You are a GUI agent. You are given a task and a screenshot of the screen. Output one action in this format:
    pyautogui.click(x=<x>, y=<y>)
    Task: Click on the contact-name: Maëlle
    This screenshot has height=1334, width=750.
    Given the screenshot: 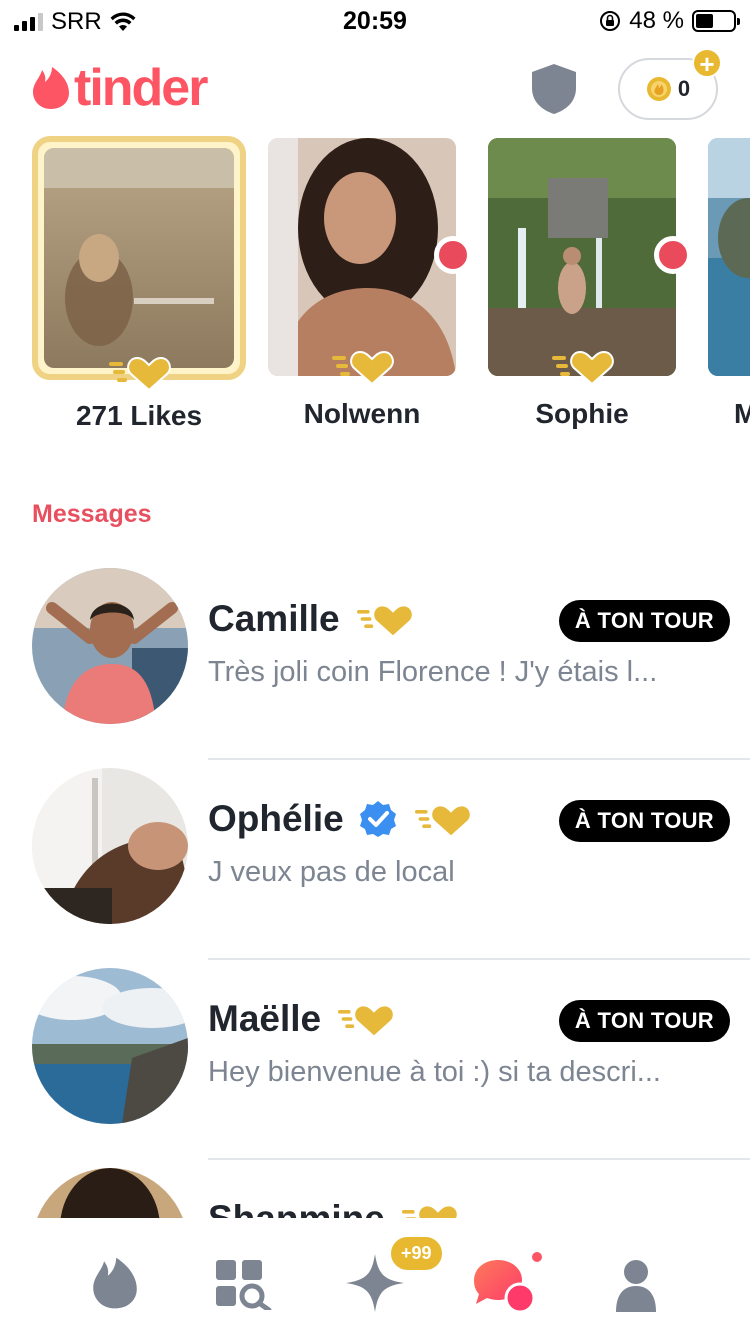 What is the action you would take?
    pyautogui.click(x=265, y=1018)
    